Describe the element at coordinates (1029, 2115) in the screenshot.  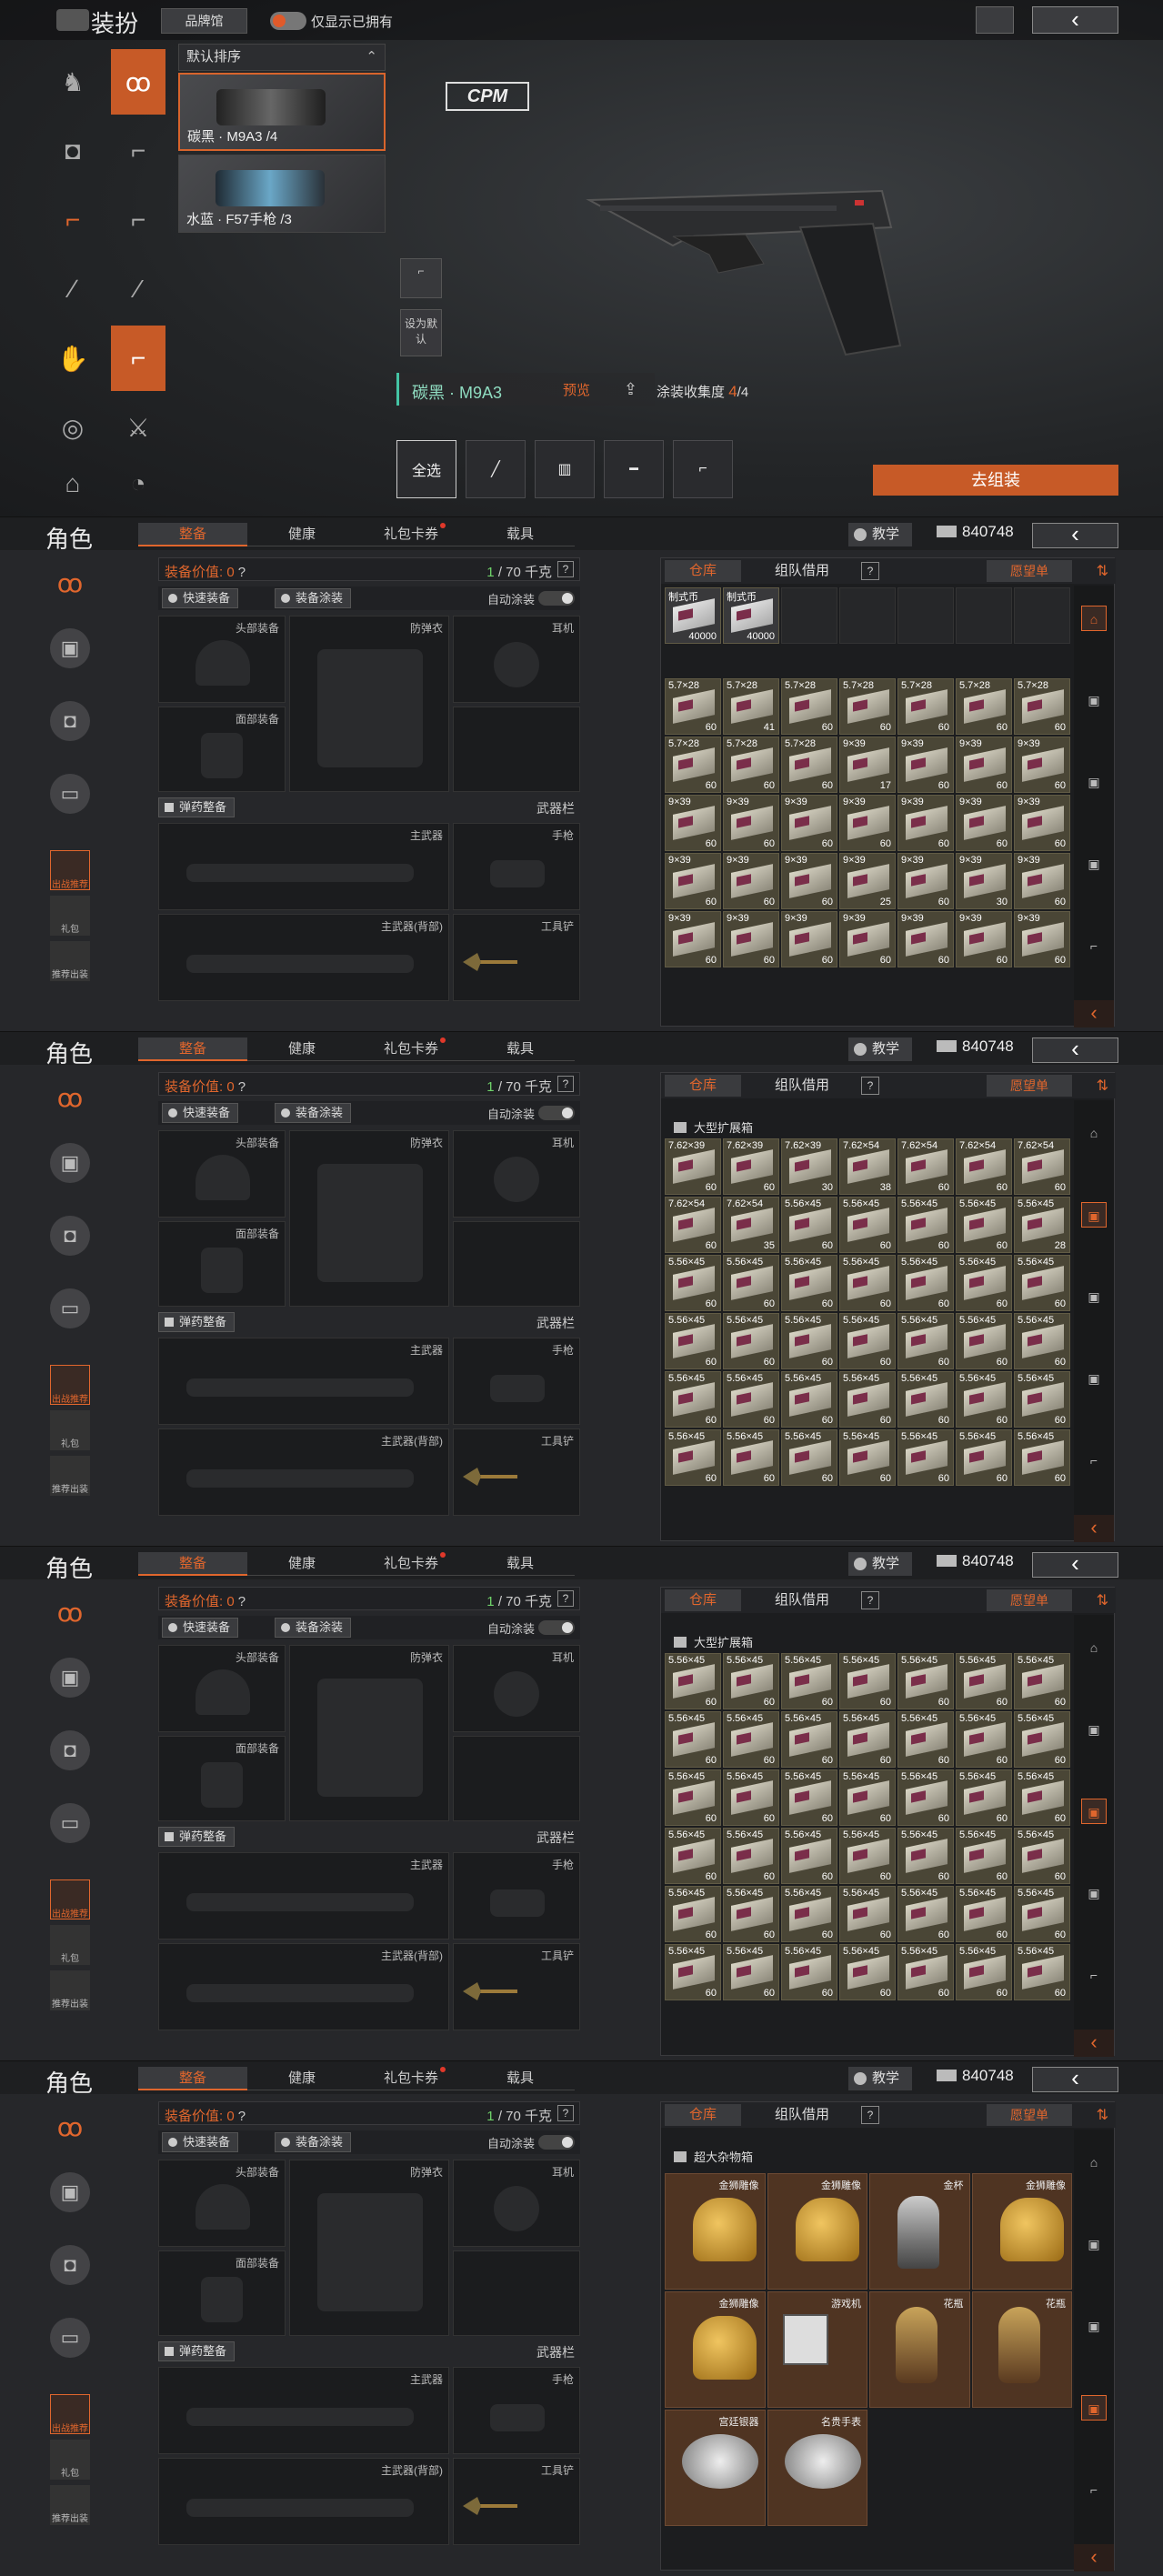
I see `wishlist-button: 愿望单` at that location.